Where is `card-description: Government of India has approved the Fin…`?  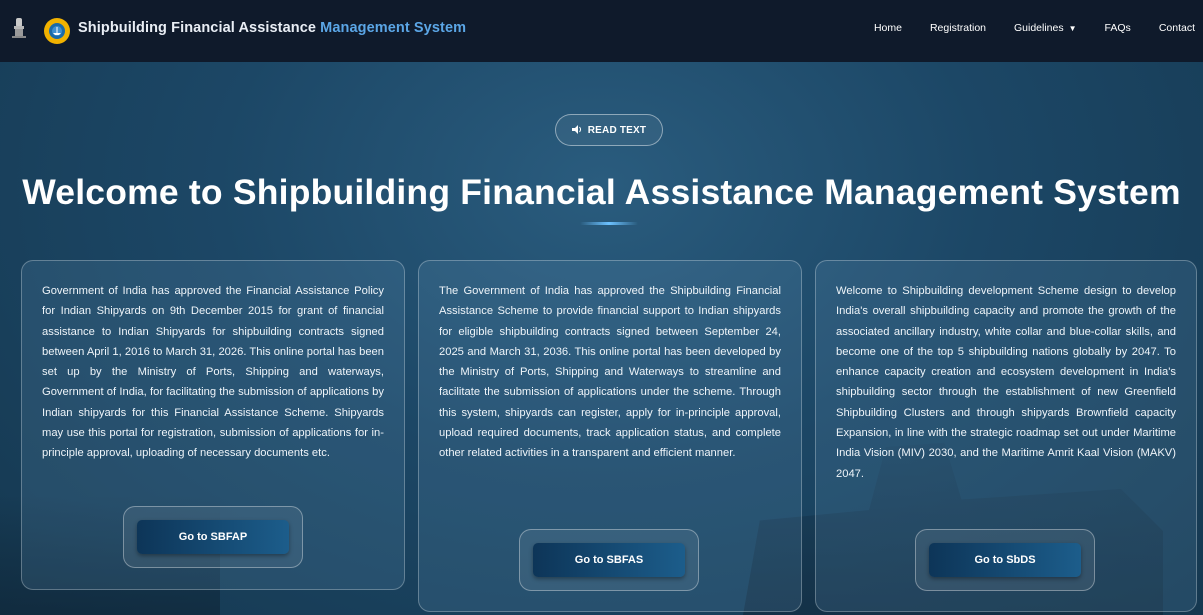 card-description: Government of India has approved the Fin… is located at coordinates (213, 372).